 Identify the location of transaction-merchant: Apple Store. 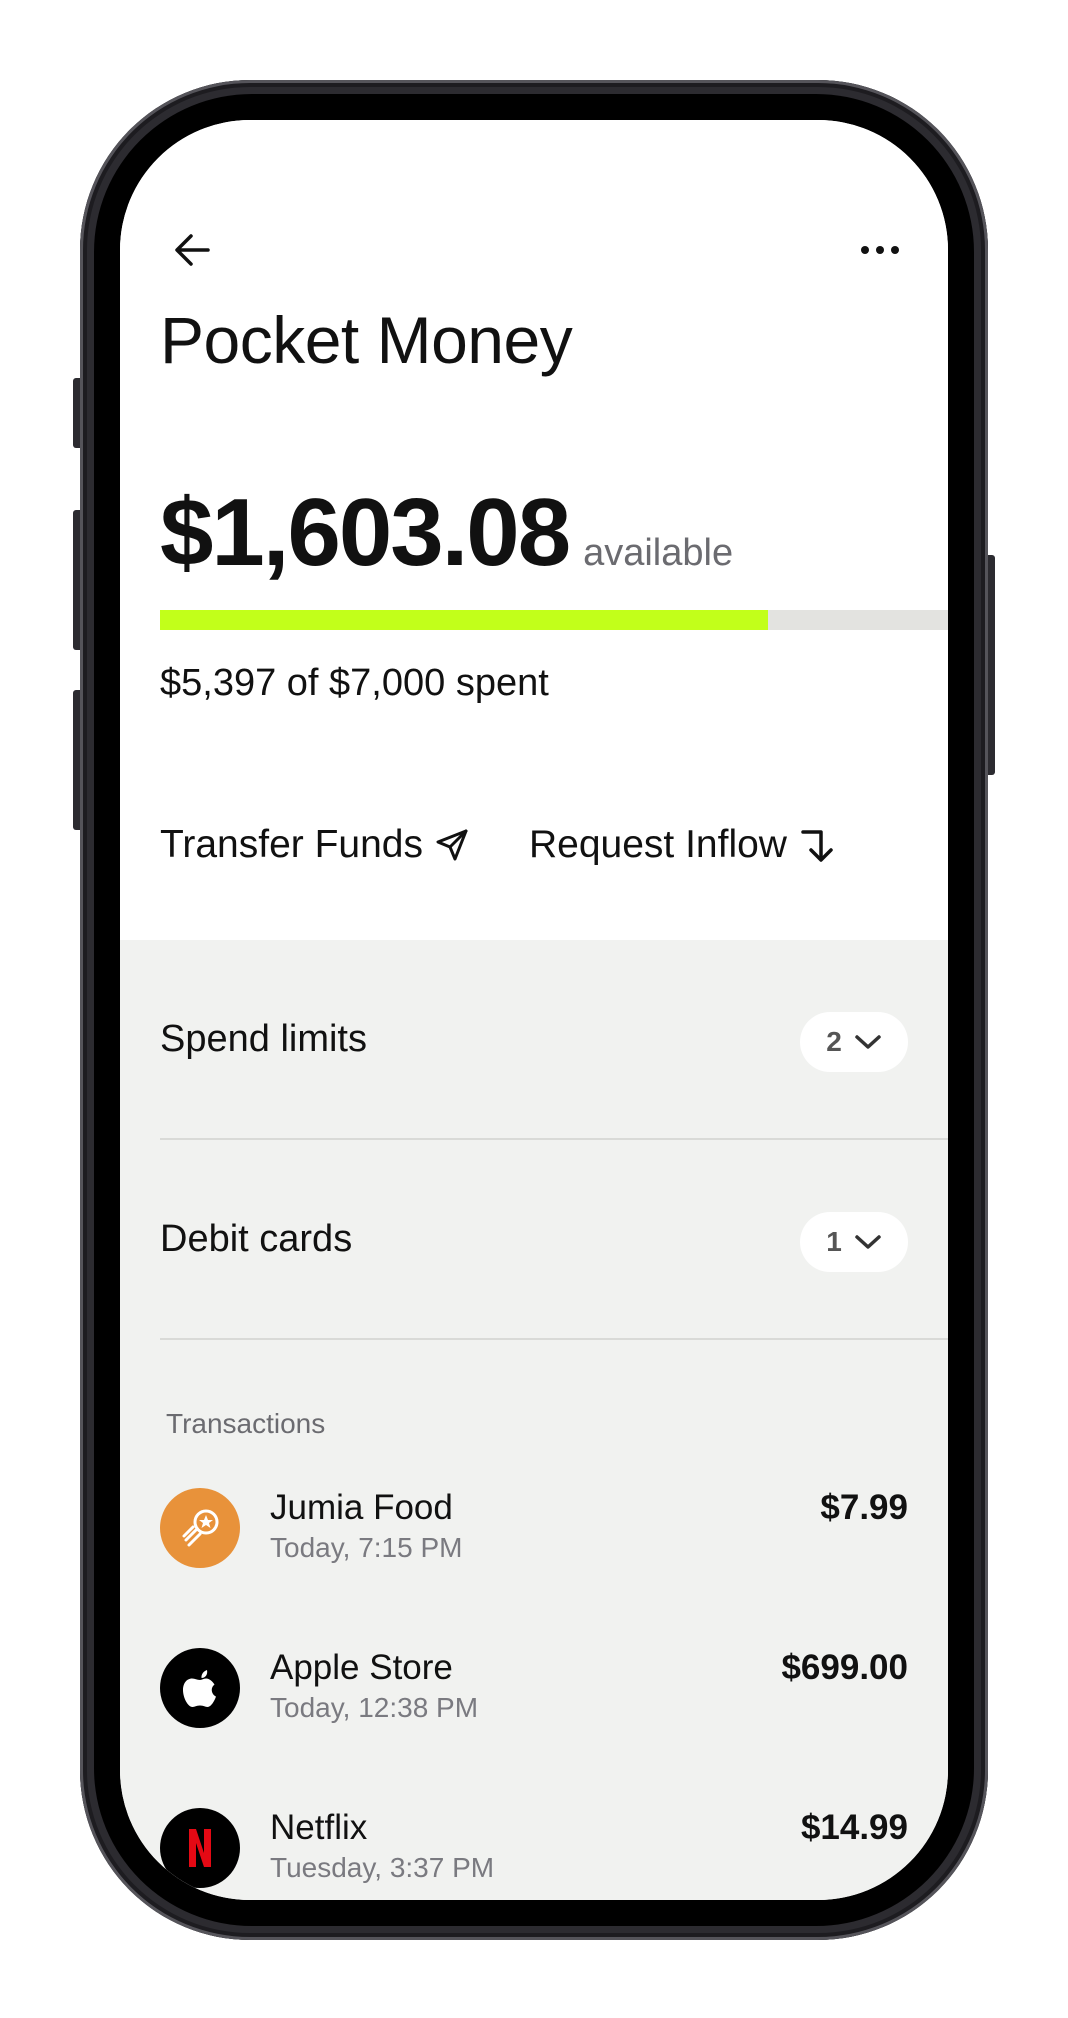
(361, 1667).